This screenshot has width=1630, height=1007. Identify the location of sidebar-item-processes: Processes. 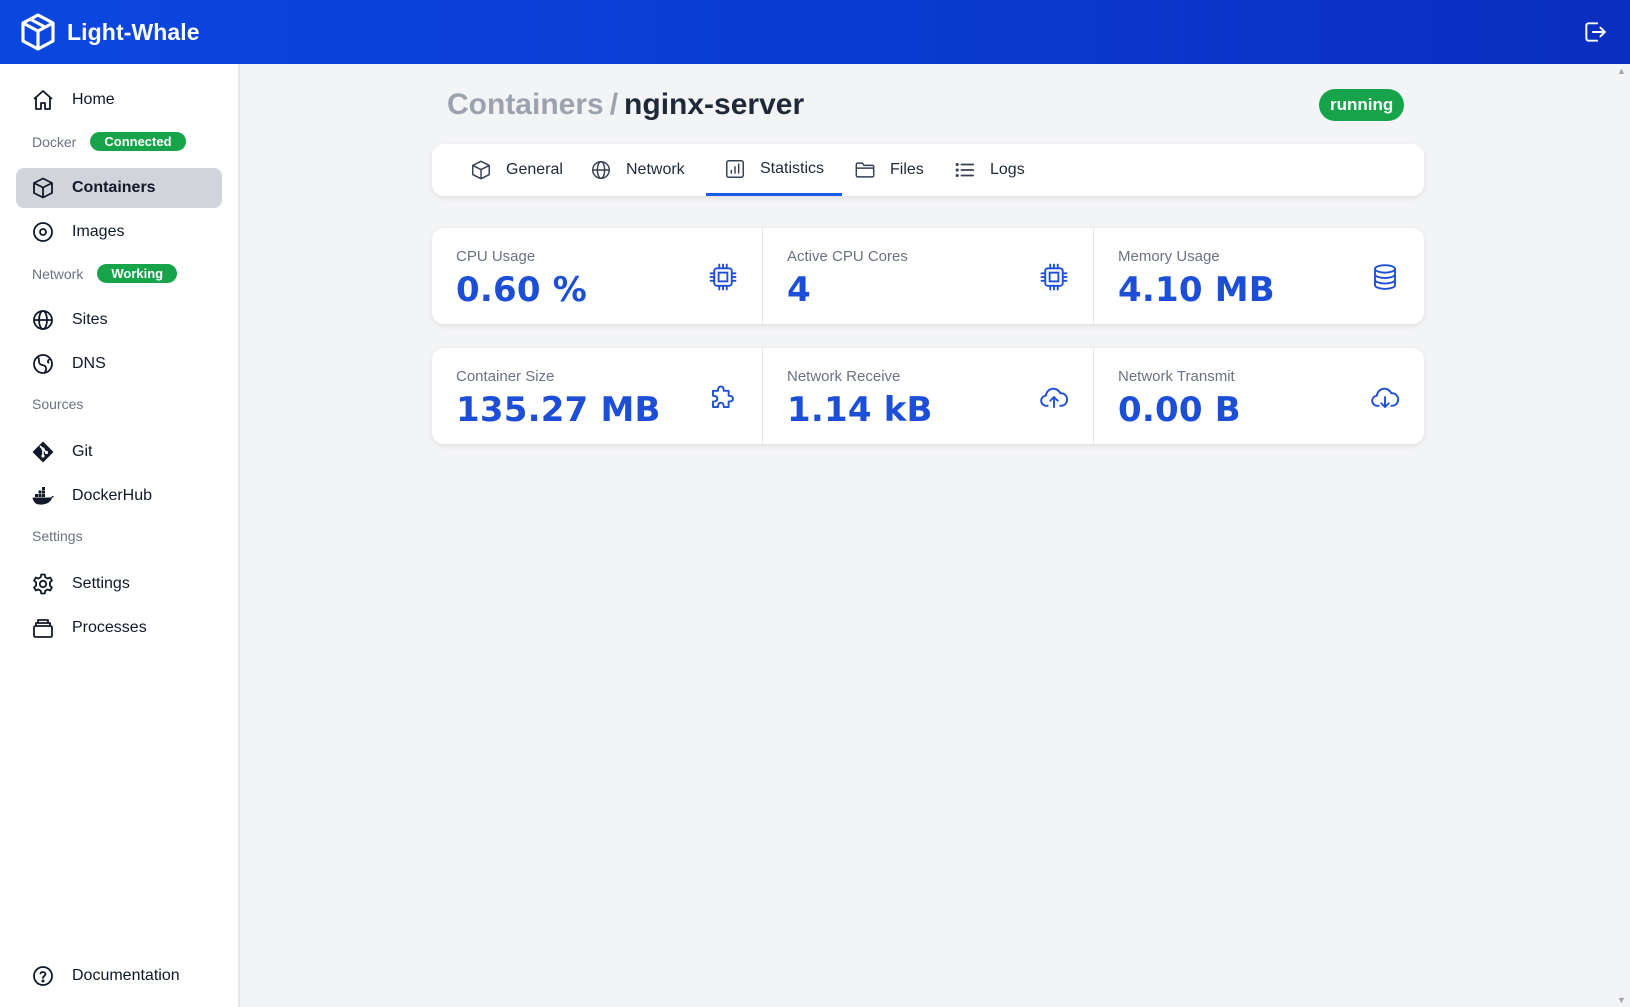
(119, 628).